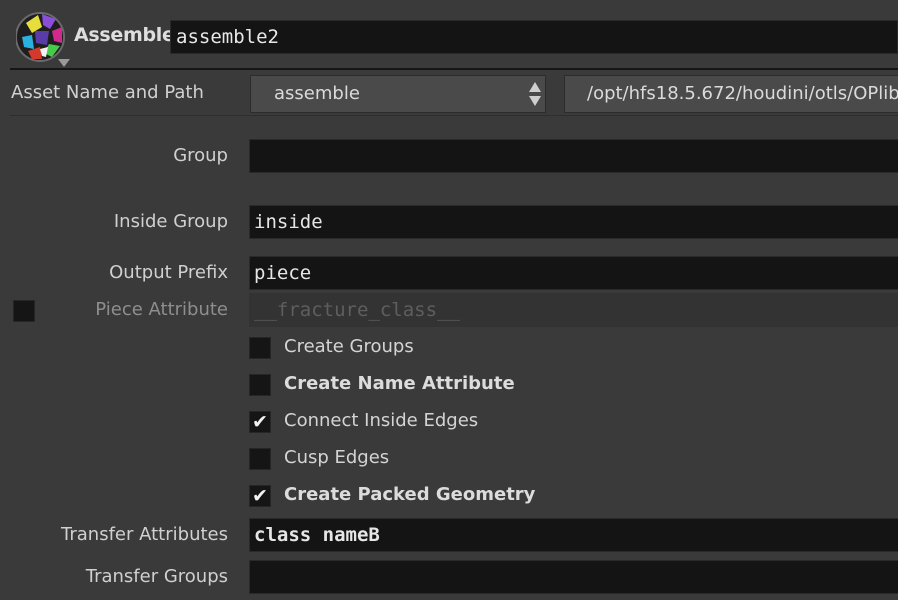 The width and height of the screenshot is (898, 600). Describe the element at coordinates (349, 346) in the screenshot. I see `create-groups-label: Create Groups` at that location.